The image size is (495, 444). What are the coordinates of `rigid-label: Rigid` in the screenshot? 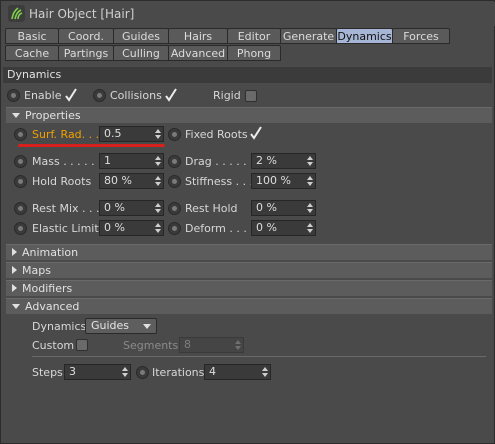 It's located at (227, 95).